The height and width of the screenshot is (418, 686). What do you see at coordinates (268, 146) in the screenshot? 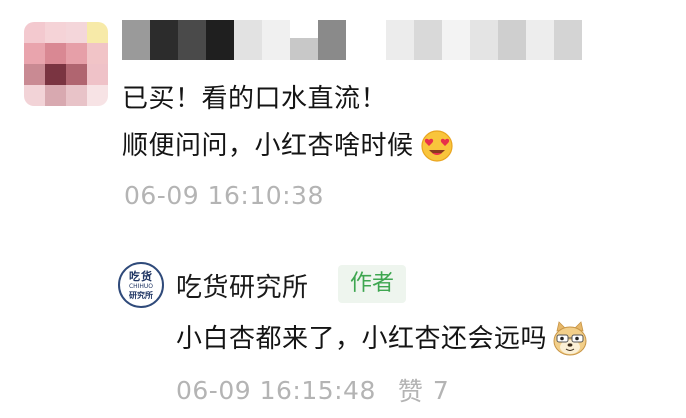
I see `comment-text-line2-text: 顺便问问，小红杏啥时候` at bounding box center [268, 146].